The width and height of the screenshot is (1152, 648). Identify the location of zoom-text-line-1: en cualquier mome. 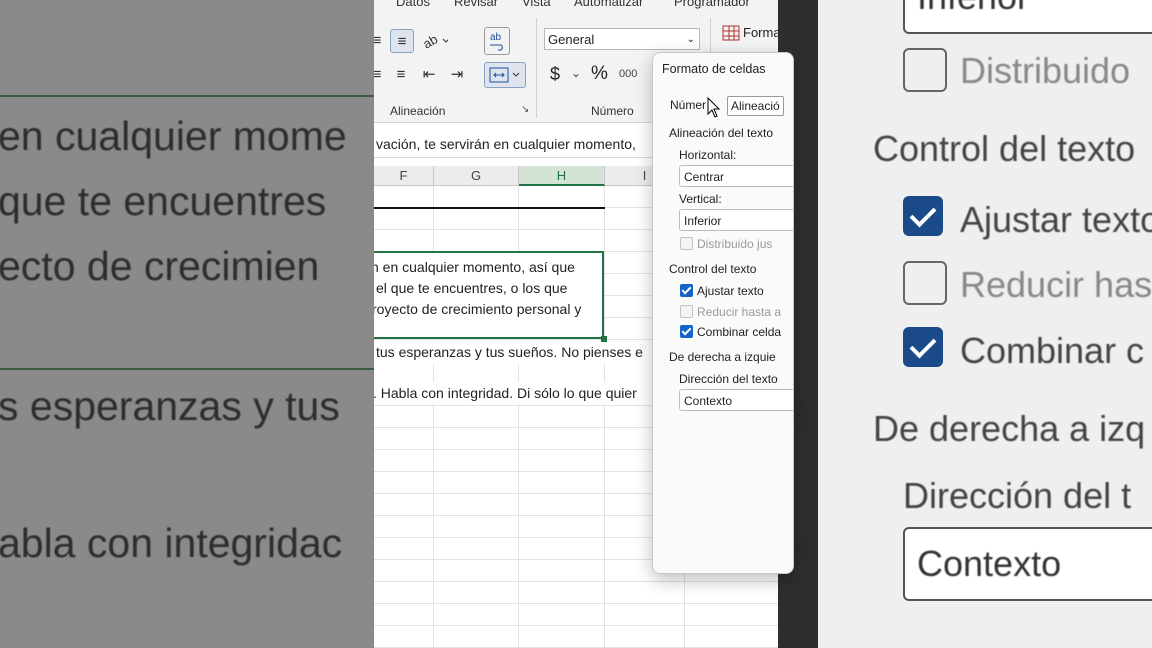
(173, 136).